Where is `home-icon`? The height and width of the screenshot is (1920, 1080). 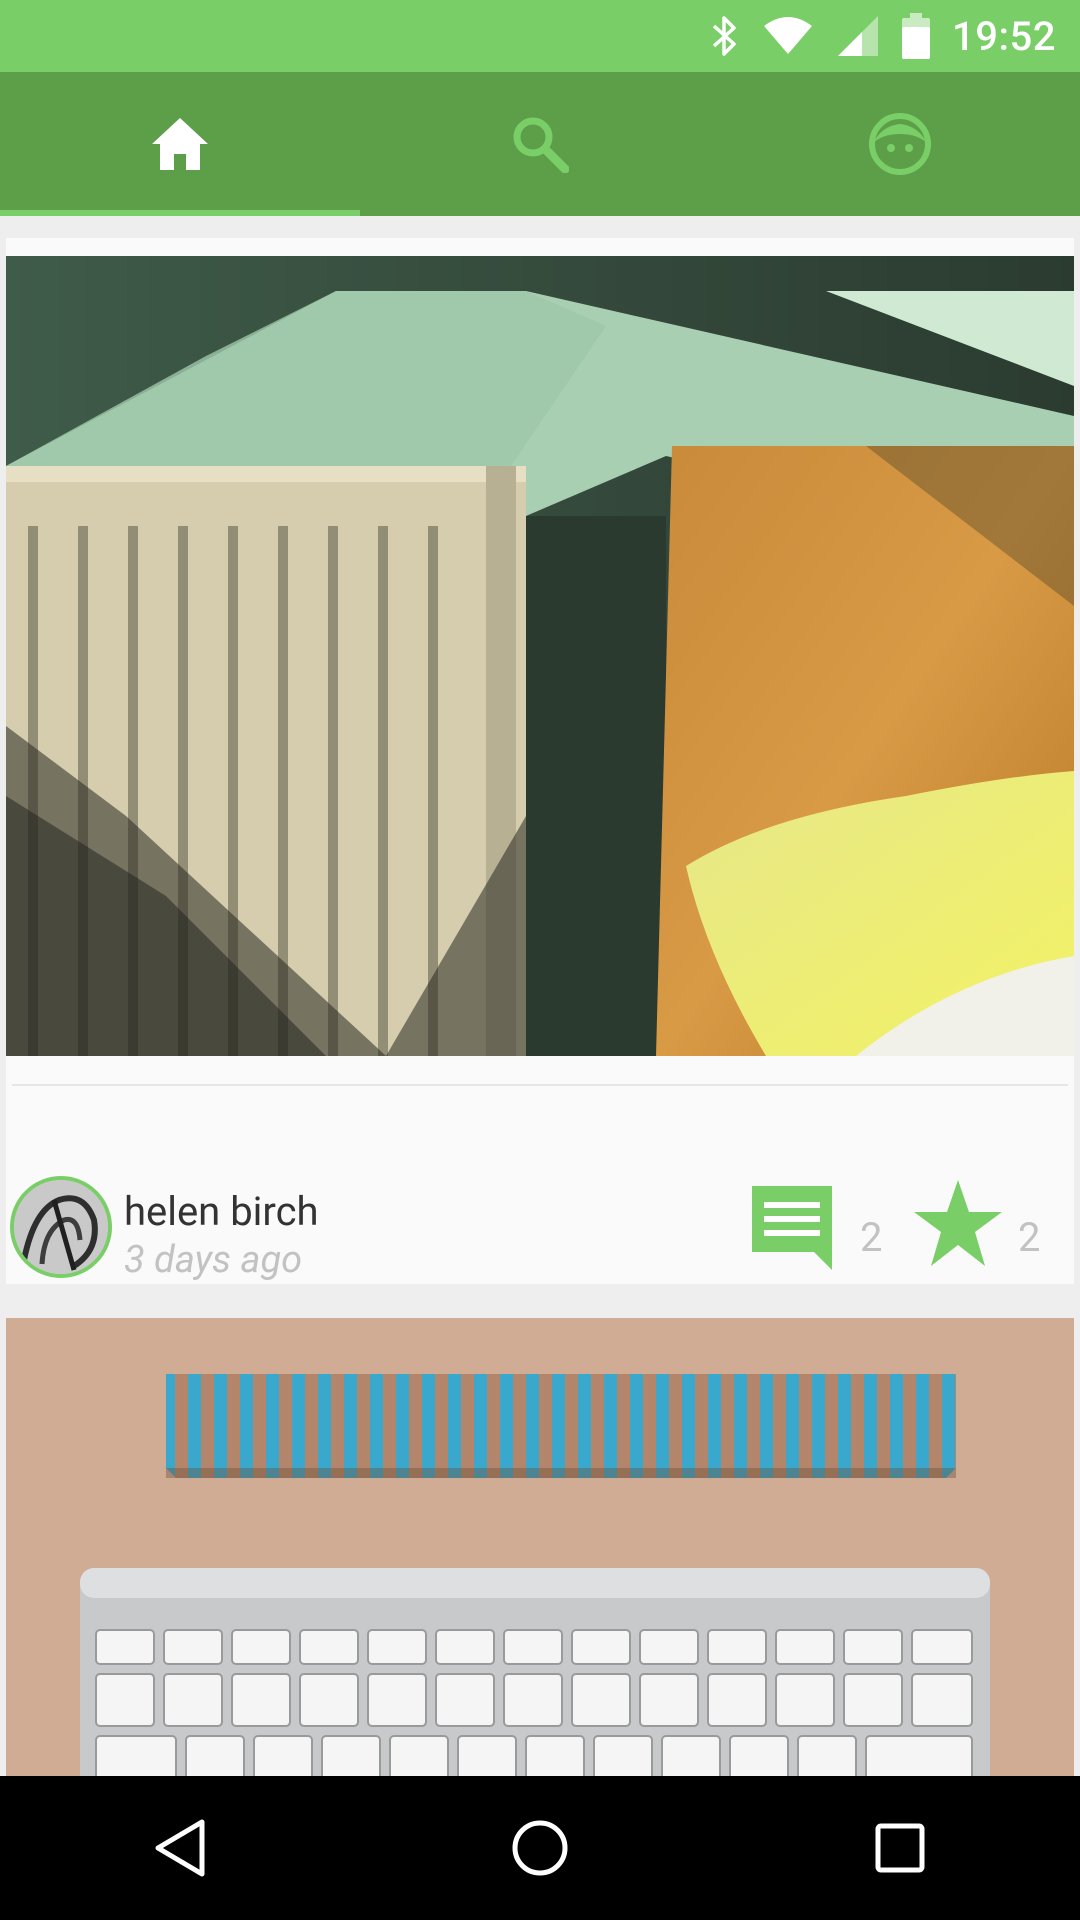
home-icon is located at coordinates (180, 144).